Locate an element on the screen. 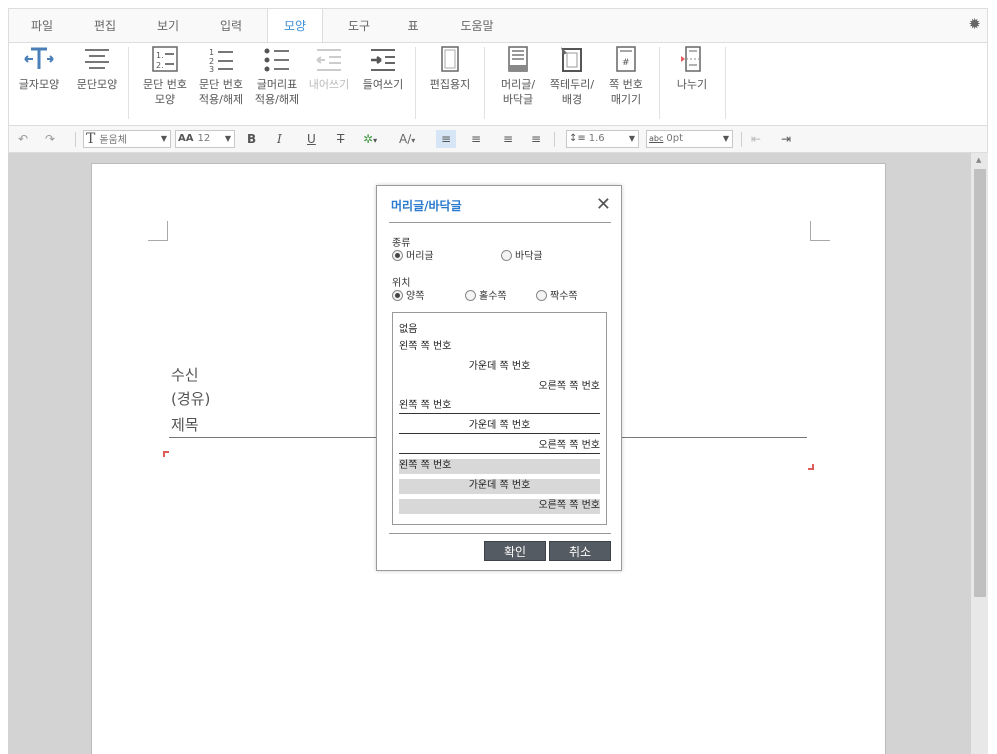 Image resolution: width=997 pixels, height=754 pixels. bold-button: B is located at coordinates (251, 139).